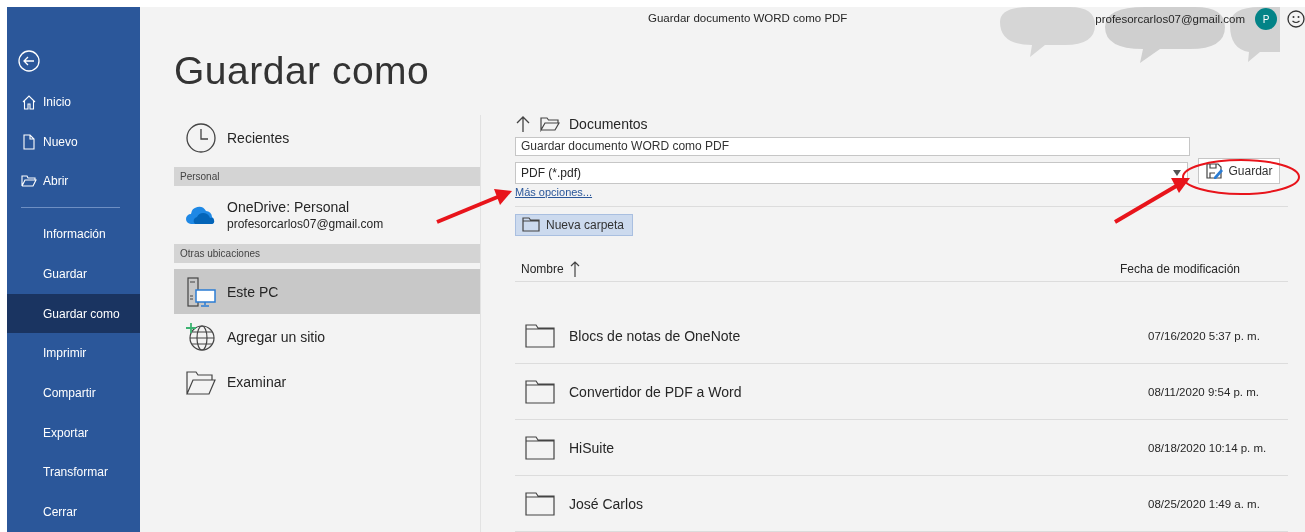 This screenshot has width=1305, height=532. Describe the element at coordinates (1177, 172) in the screenshot. I see `dropdown-caret-icon` at that location.